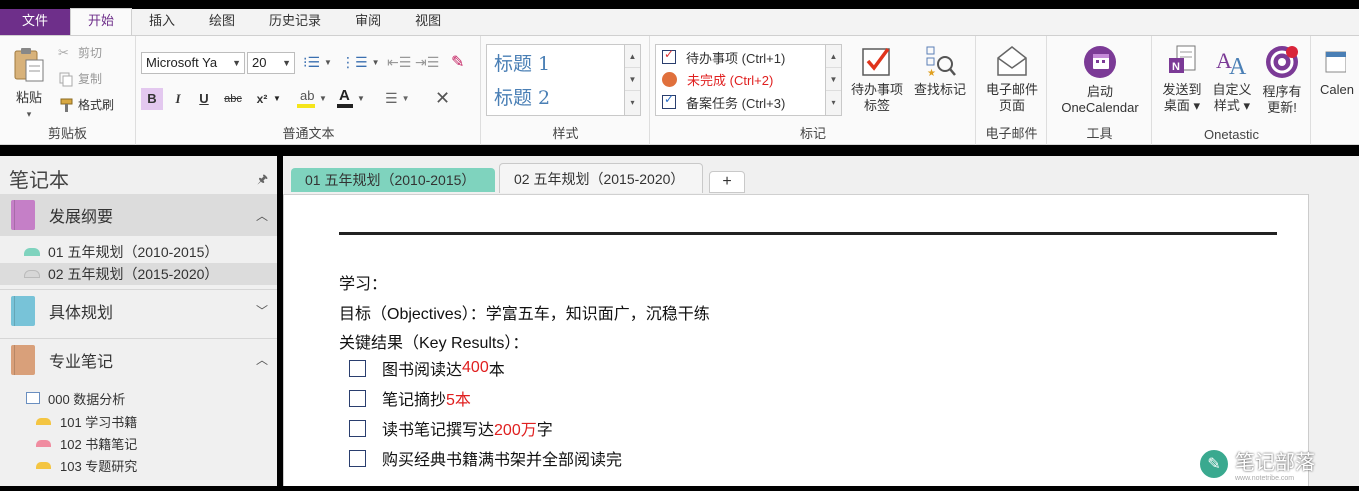 The height and width of the screenshot is (491, 1359). I want to click on todo-item: 图书阅读达 400 本, so click(427, 368).